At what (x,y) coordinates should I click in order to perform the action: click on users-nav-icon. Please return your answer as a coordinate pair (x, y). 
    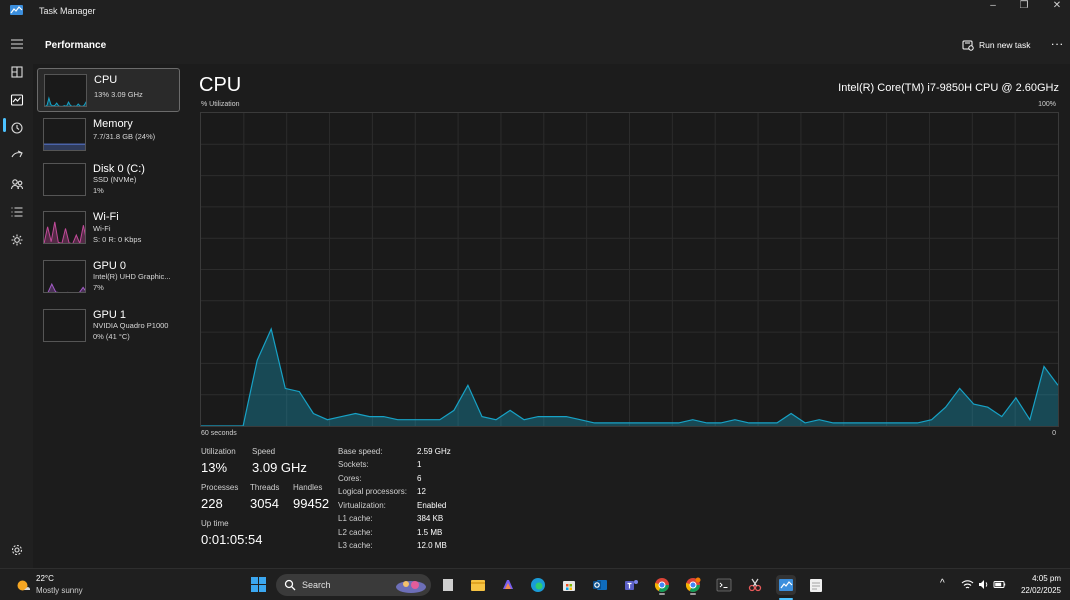
    Looking at the image, I should click on (17, 184).